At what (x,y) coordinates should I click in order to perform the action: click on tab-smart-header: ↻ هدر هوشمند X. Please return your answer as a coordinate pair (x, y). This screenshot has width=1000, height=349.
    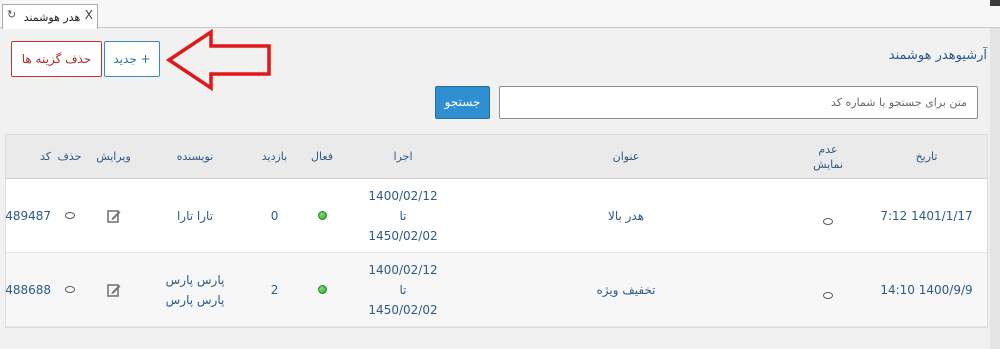
    Looking at the image, I should click on (50, 16).